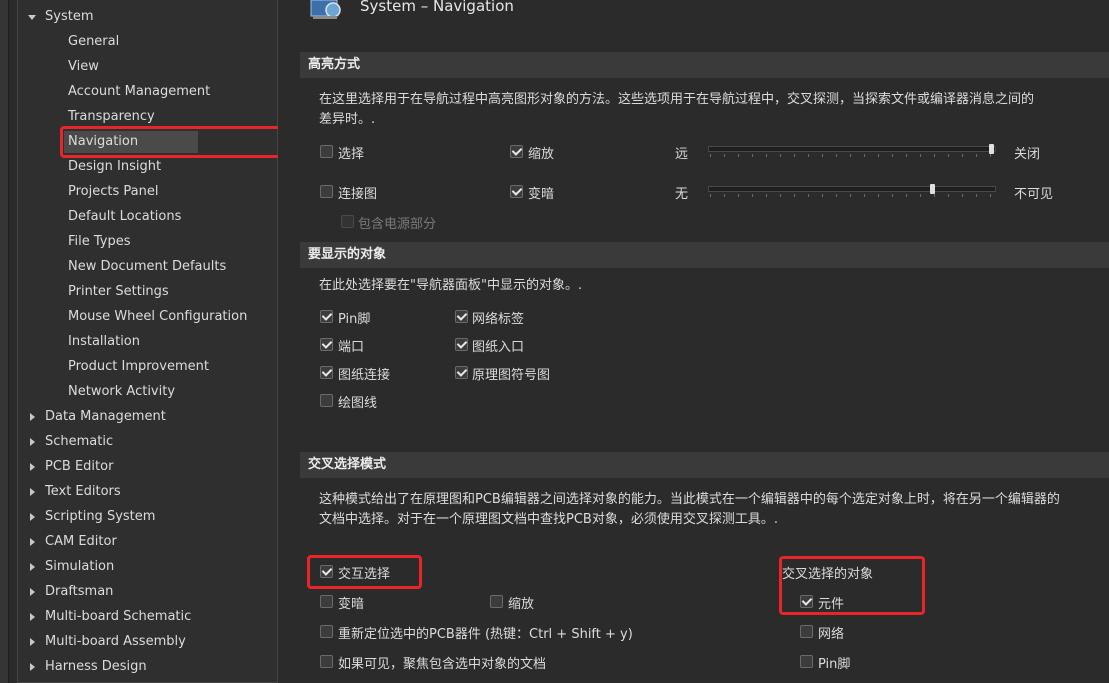 The width and height of the screenshot is (1109, 683). What do you see at coordinates (139, 92) in the screenshot?
I see `tree-item-account-management: Account Management` at bounding box center [139, 92].